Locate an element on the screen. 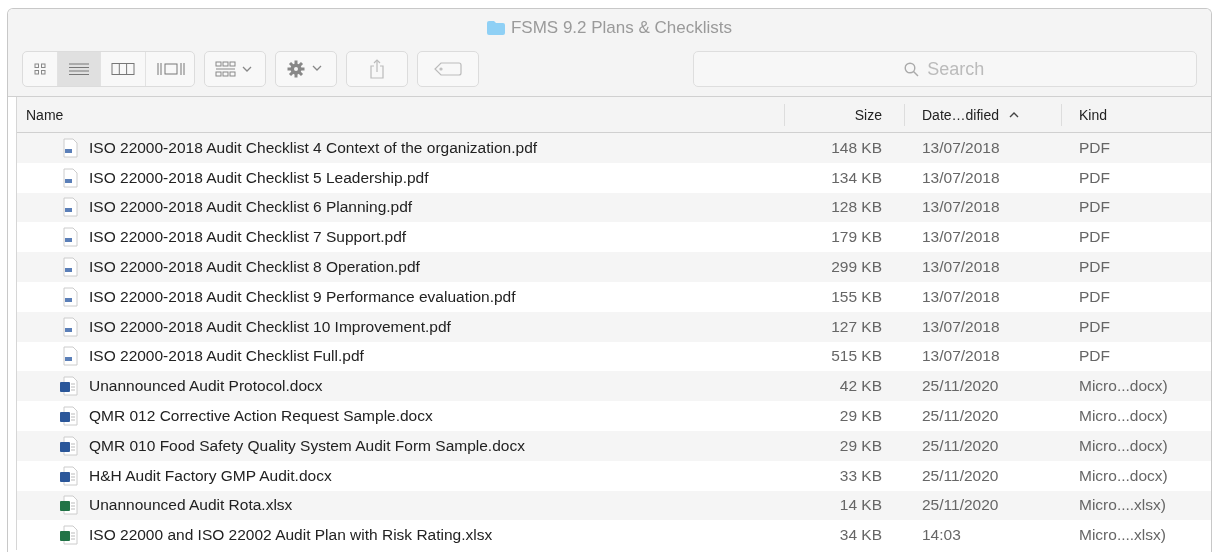 Image resolution: width=1217 pixels, height=552 pixels. column-header: Date…dified is located at coordinates (982, 114).